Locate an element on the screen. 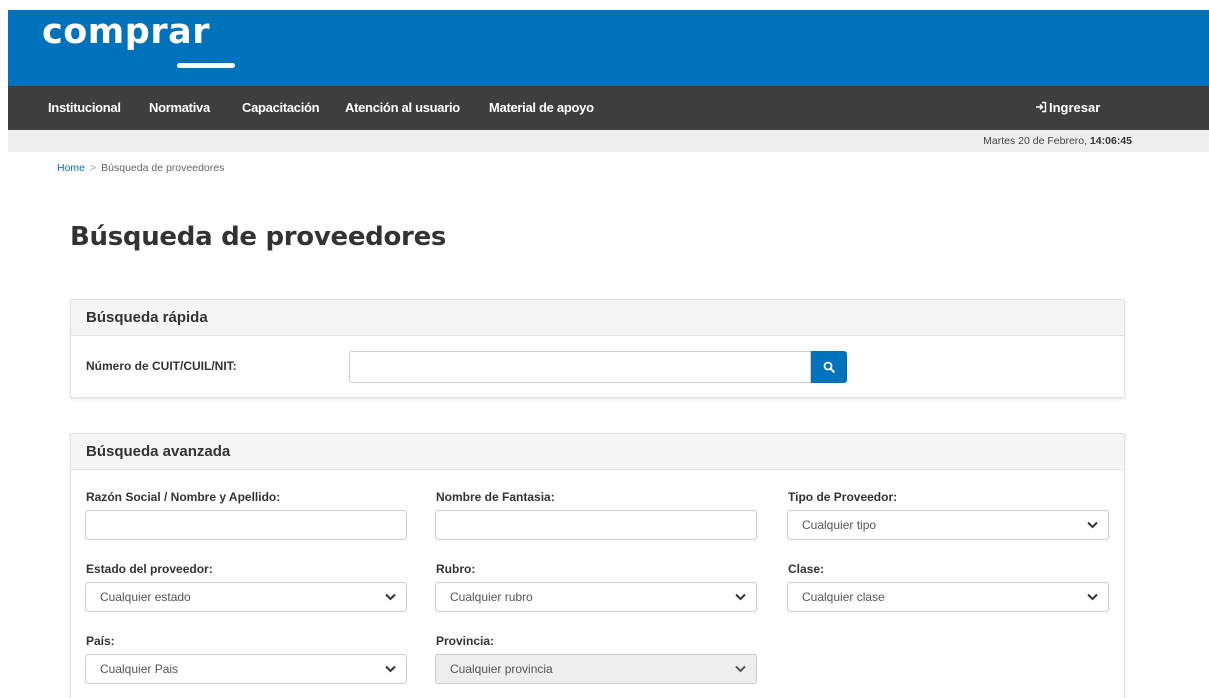  razon-social-input is located at coordinates (246, 525).